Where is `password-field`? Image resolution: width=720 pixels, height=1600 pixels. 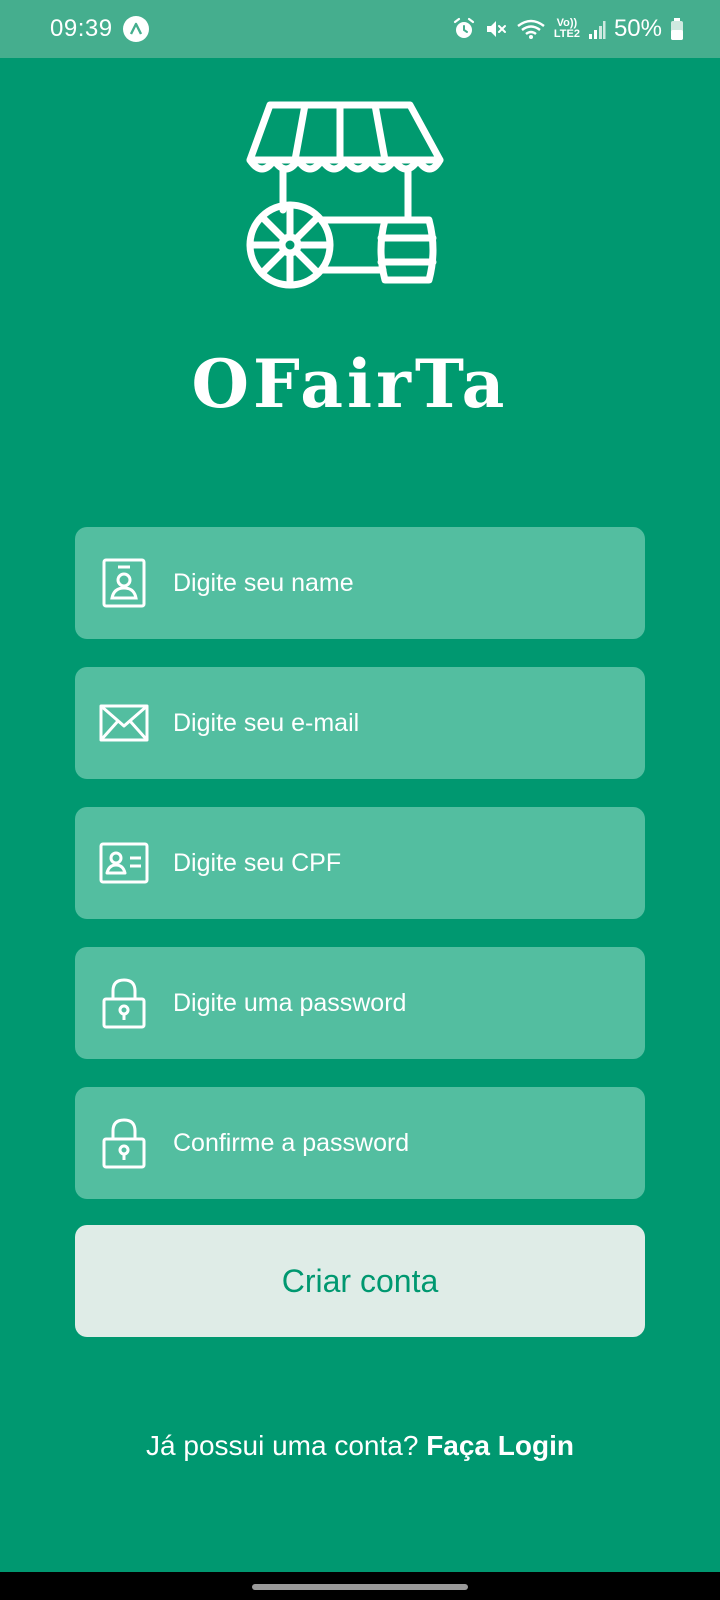 password-field is located at coordinates (360, 1003).